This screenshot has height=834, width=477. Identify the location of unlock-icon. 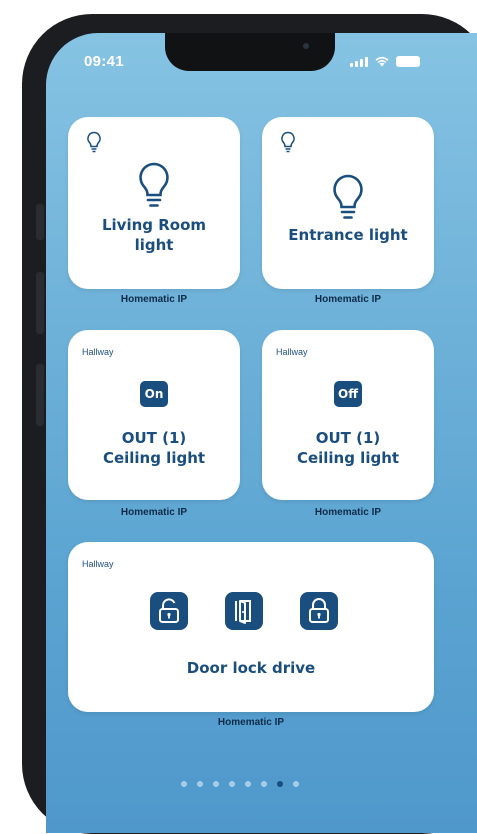
(169, 610).